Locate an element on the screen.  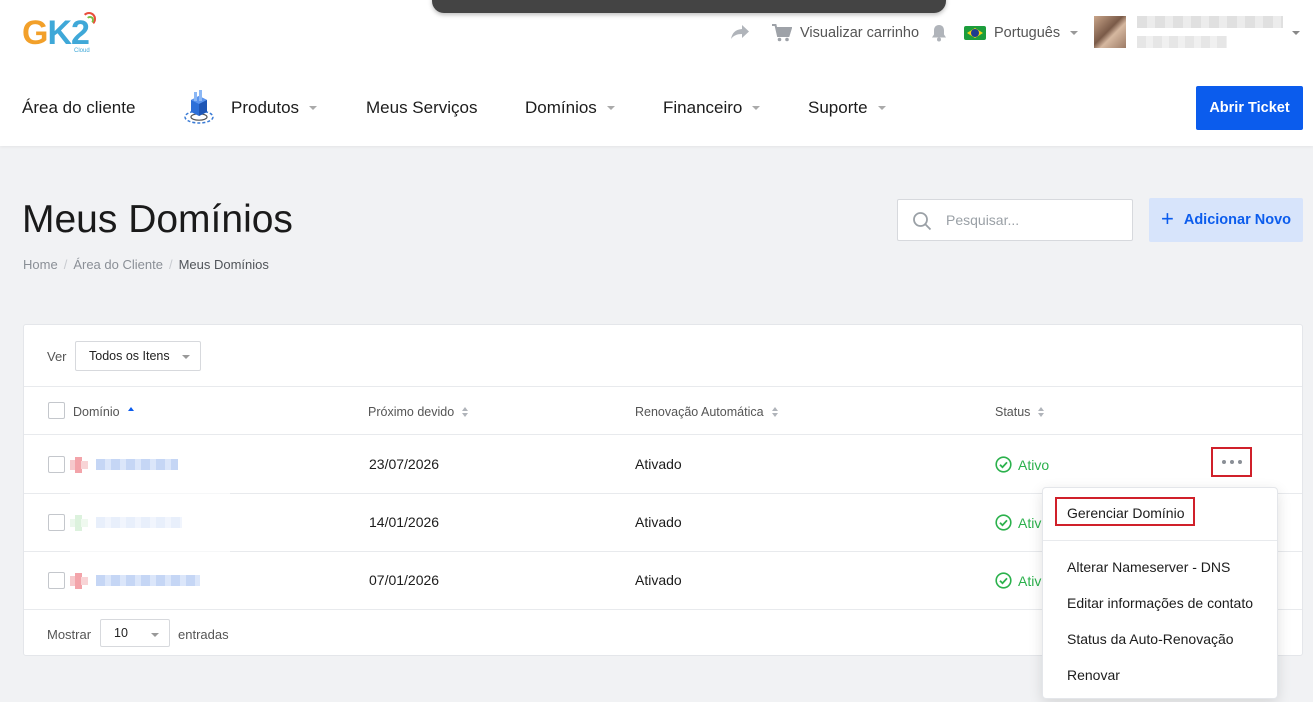
column-header-status: Status is located at coordinates (1020, 412).